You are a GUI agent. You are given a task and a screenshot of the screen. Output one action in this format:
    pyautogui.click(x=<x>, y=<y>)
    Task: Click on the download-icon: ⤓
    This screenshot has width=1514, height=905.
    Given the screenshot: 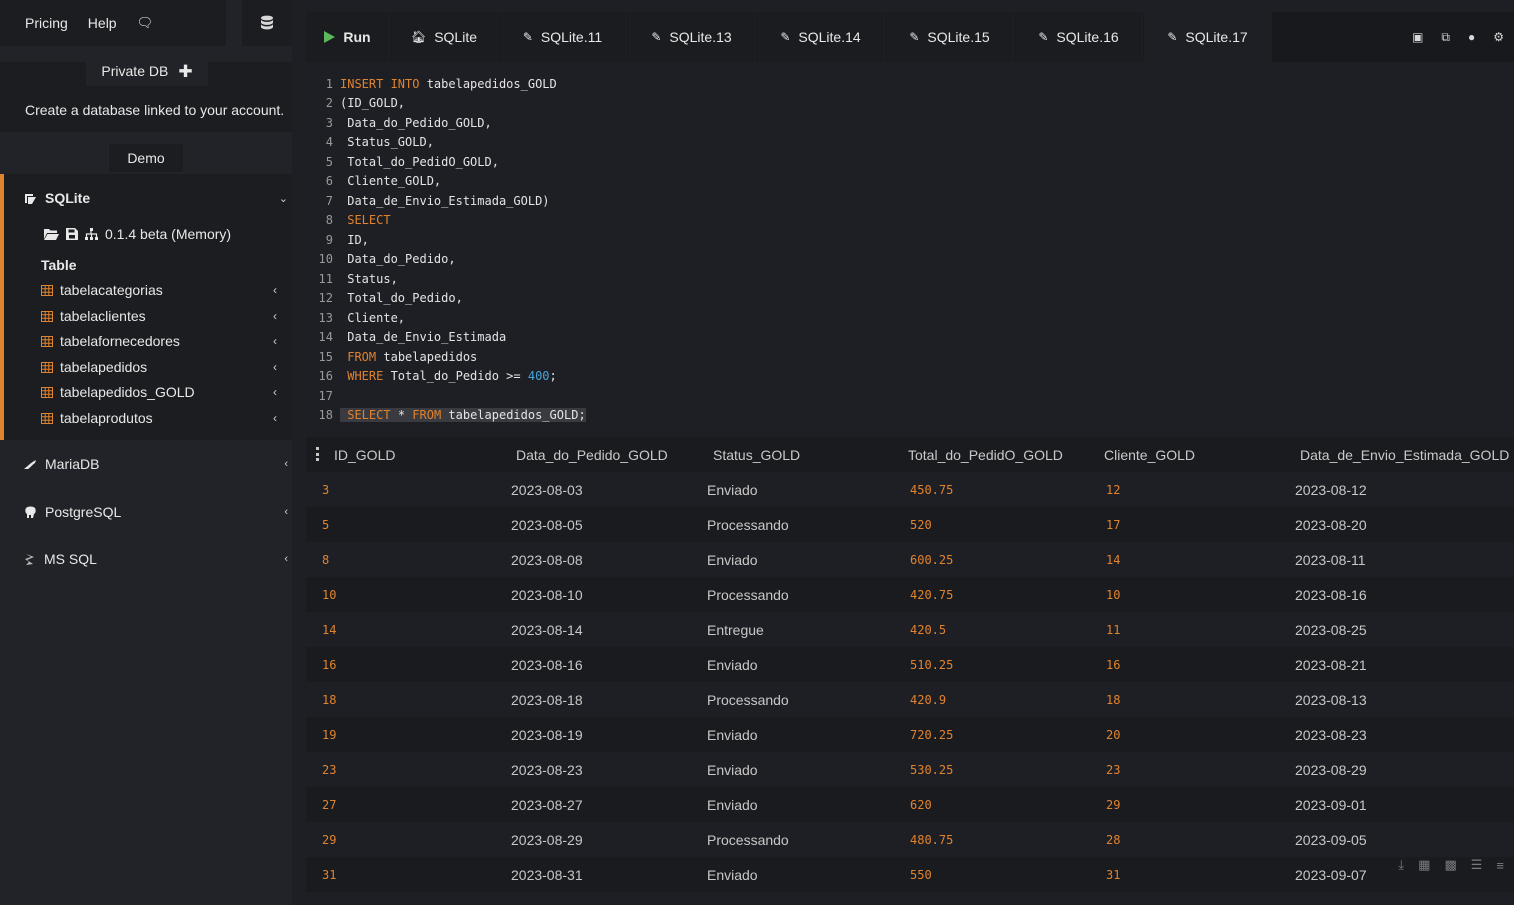 What is the action you would take?
    pyautogui.click(x=1401, y=865)
    